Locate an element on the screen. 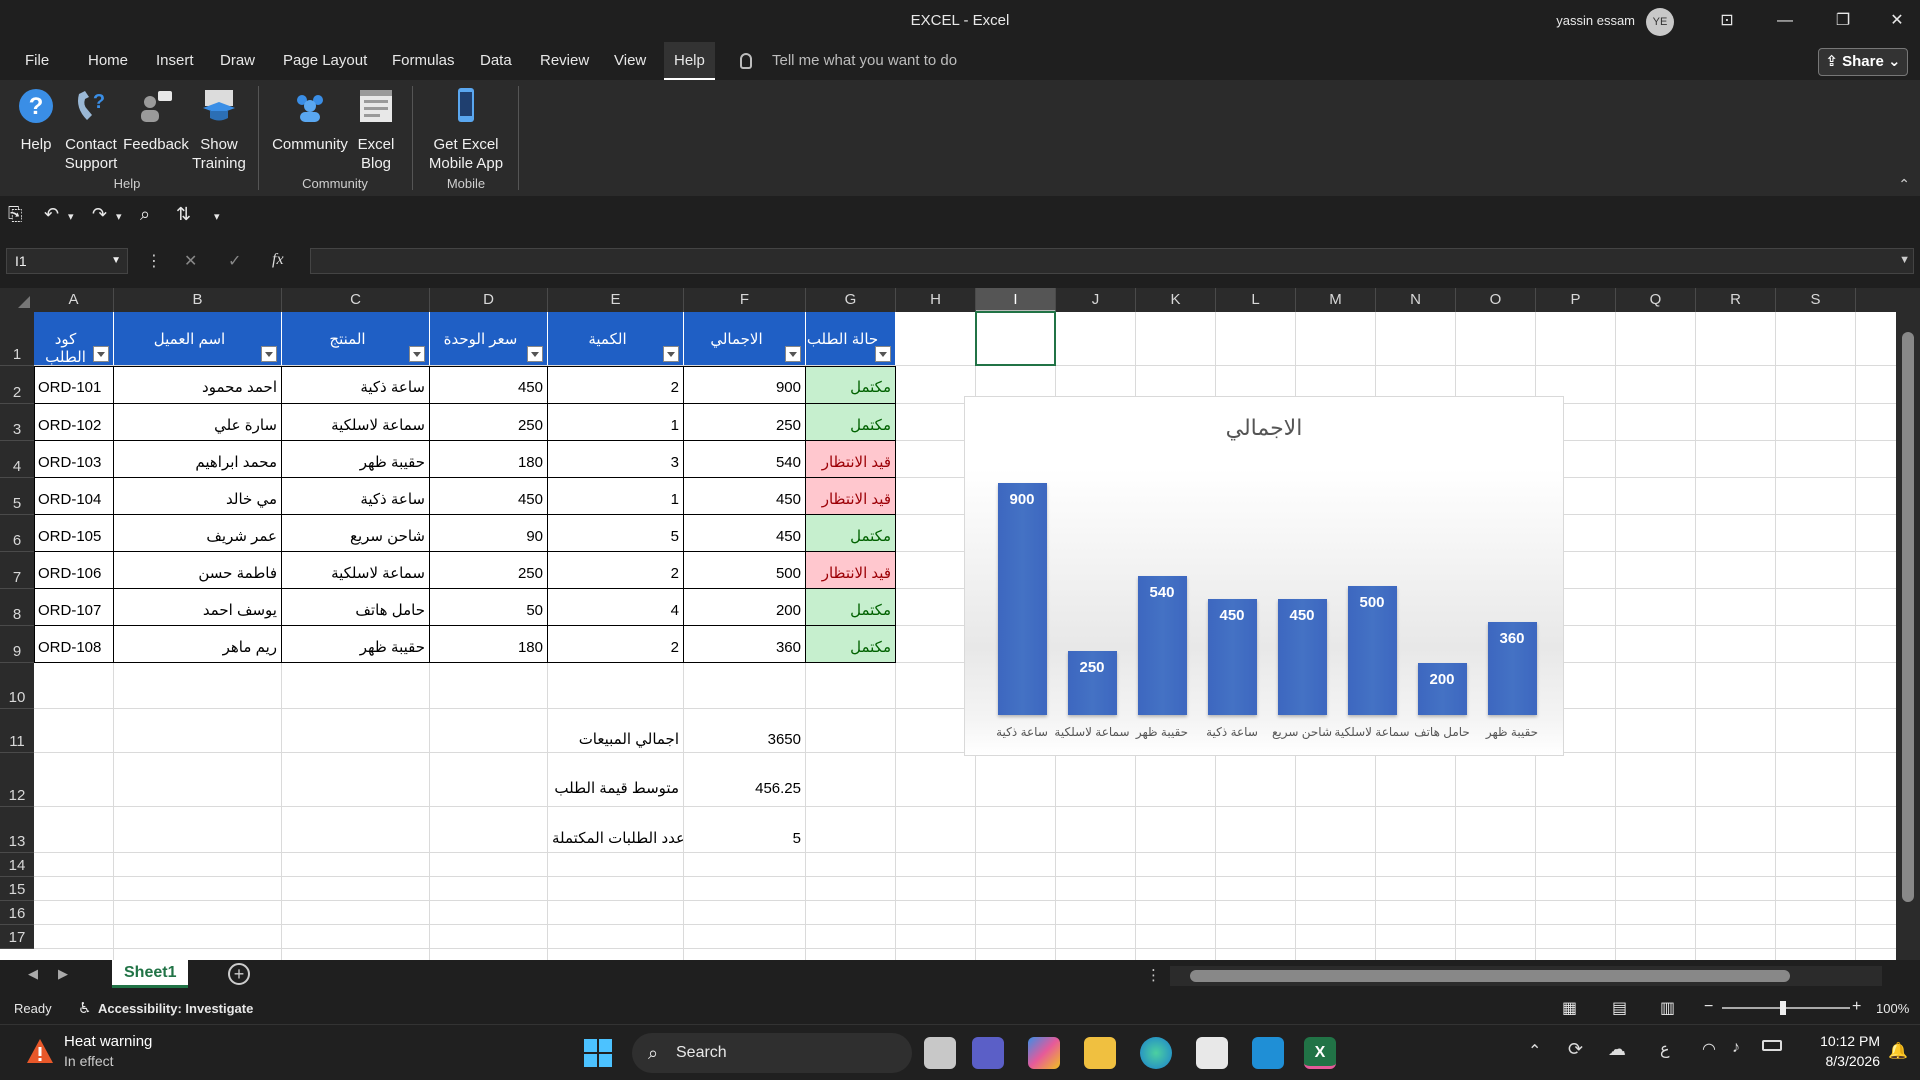  page-layout-view-icon: ▤ is located at coordinates (1619, 1008).